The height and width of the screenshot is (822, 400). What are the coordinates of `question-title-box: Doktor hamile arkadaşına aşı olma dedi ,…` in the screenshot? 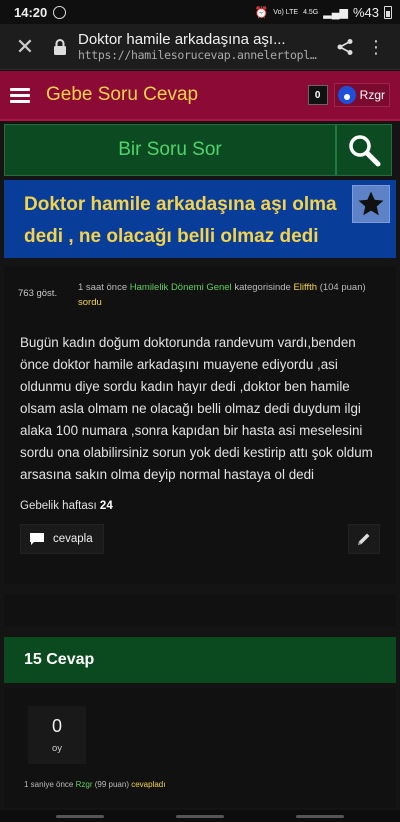 It's located at (200, 219).